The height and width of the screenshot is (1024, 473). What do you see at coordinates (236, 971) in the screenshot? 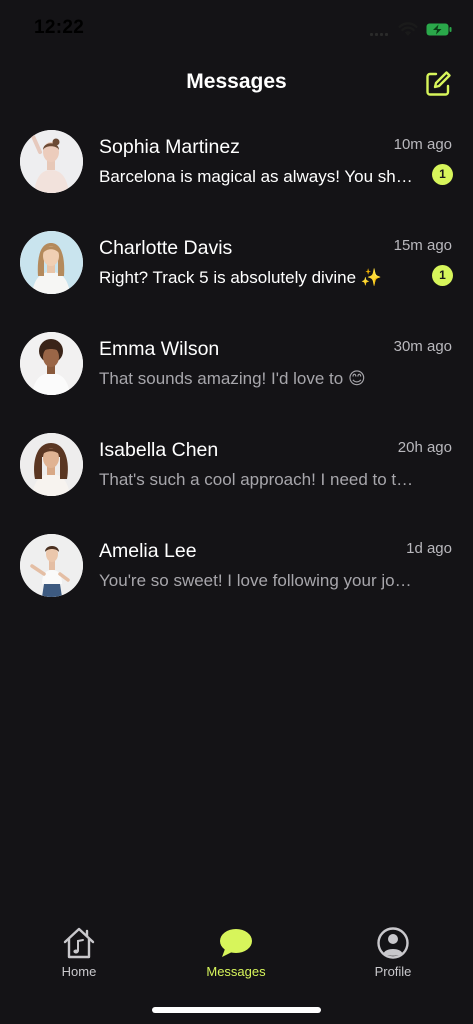
I see `tab-label: Messages` at bounding box center [236, 971].